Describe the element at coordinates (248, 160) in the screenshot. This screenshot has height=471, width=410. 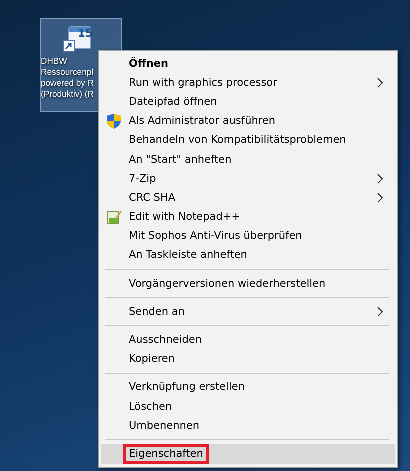
I see `menu-item: An "Start" anheften` at that location.